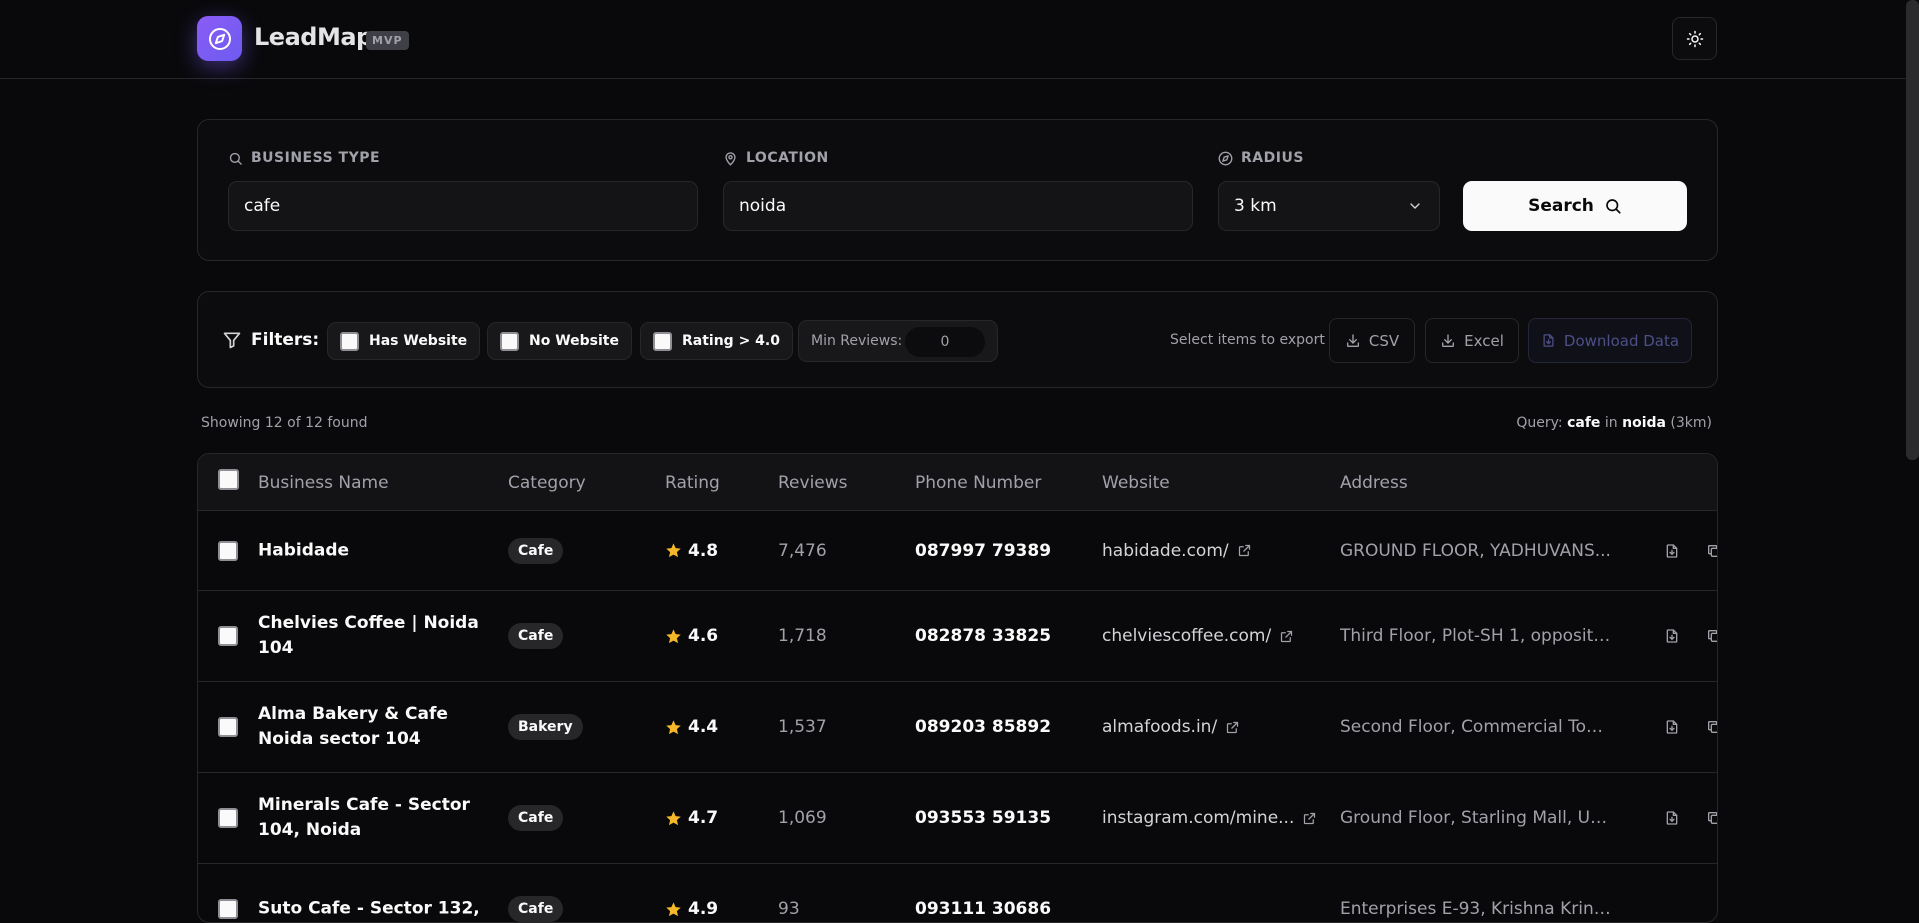 The width and height of the screenshot is (1919, 923). What do you see at coordinates (983, 550) in the screenshot?
I see `phone-number: 087997 79389` at bounding box center [983, 550].